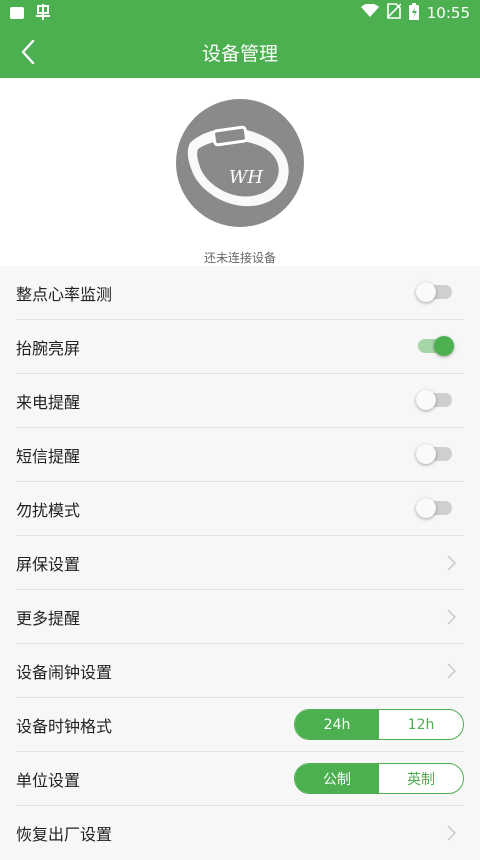  I want to click on setting-label: 勿扰模式, so click(48, 510).